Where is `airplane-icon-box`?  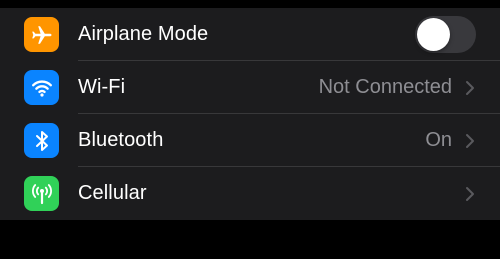 airplane-icon-box is located at coordinates (41, 34).